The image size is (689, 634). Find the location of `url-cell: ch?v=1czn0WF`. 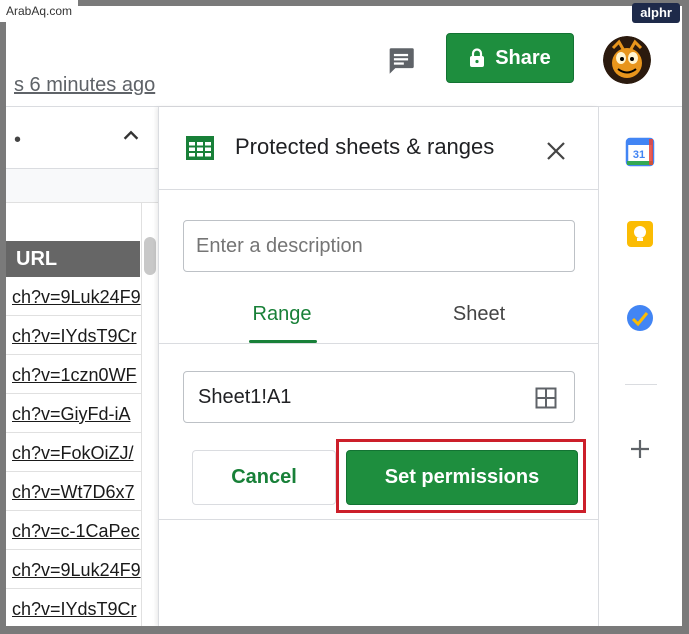

url-cell: ch?v=1czn0WF is located at coordinates (73, 374).